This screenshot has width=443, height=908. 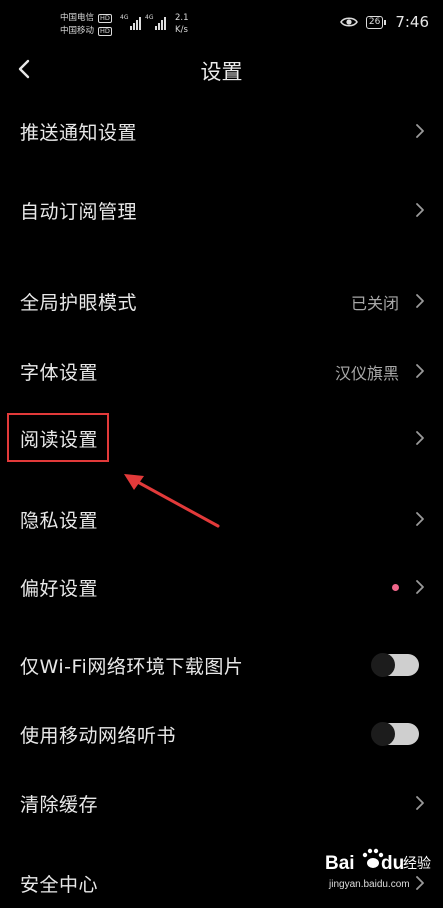 What do you see at coordinates (58, 437) in the screenshot?
I see `highlight-box` at bounding box center [58, 437].